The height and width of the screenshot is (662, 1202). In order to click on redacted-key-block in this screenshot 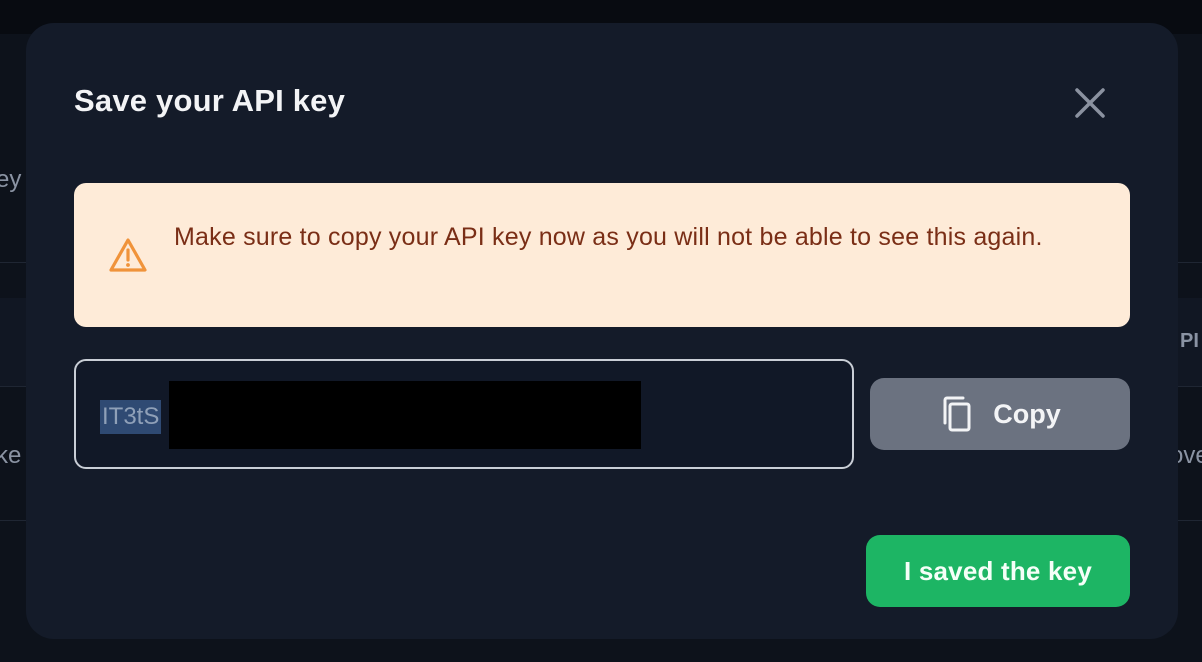, I will do `click(405, 415)`.